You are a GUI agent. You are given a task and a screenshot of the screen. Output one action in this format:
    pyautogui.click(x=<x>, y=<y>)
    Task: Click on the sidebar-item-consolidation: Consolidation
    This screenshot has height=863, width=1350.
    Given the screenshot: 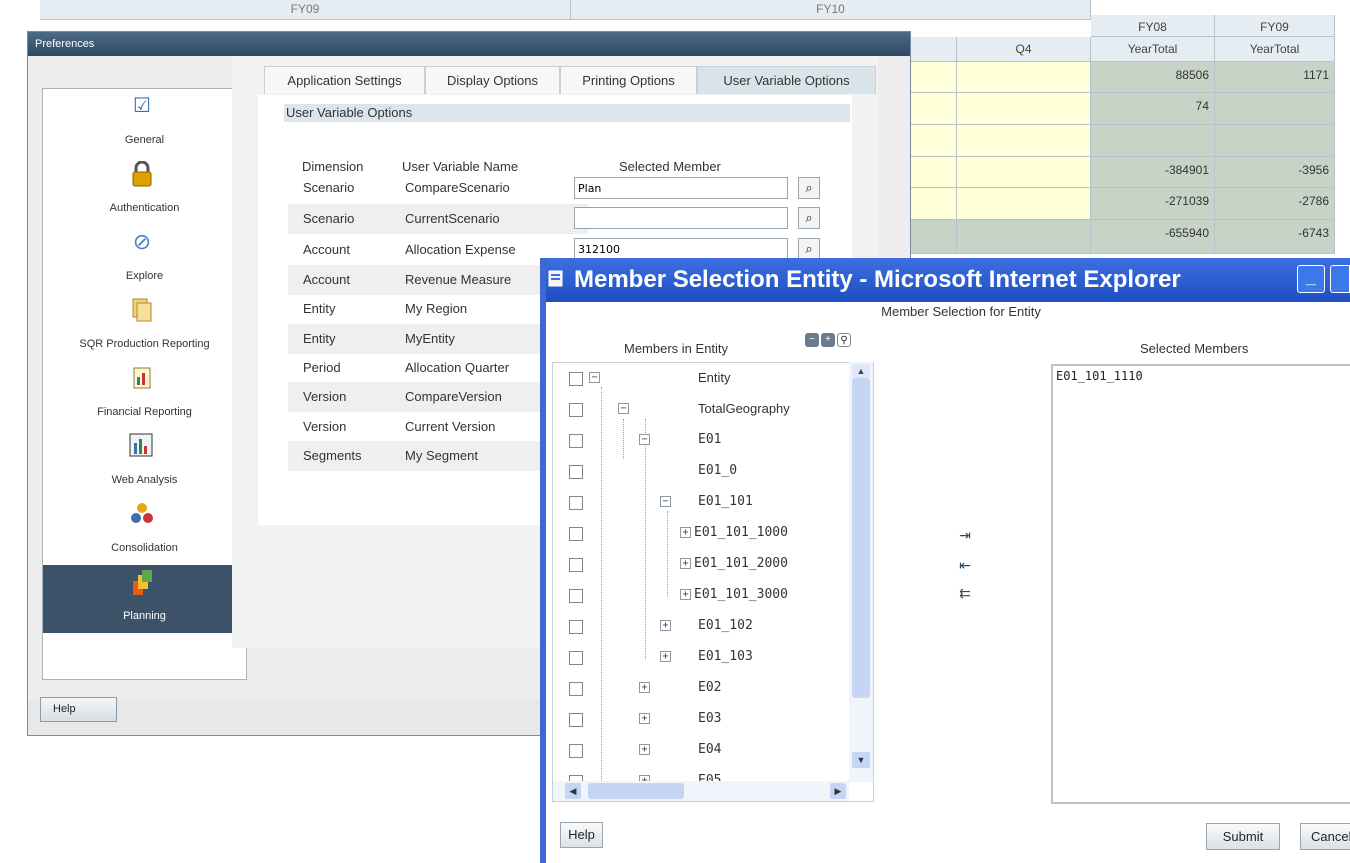 What is the action you would take?
    pyautogui.click(x=144, y=531)
    